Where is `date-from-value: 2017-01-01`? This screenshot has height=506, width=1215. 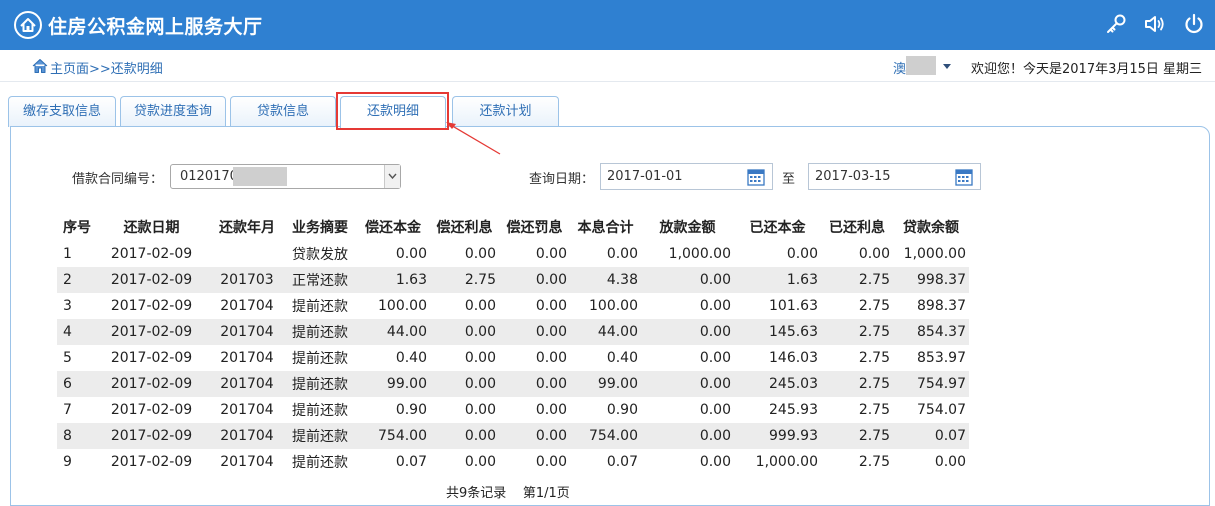 date-from-value: 2017-01-01 is located at coordinates (645, 176).